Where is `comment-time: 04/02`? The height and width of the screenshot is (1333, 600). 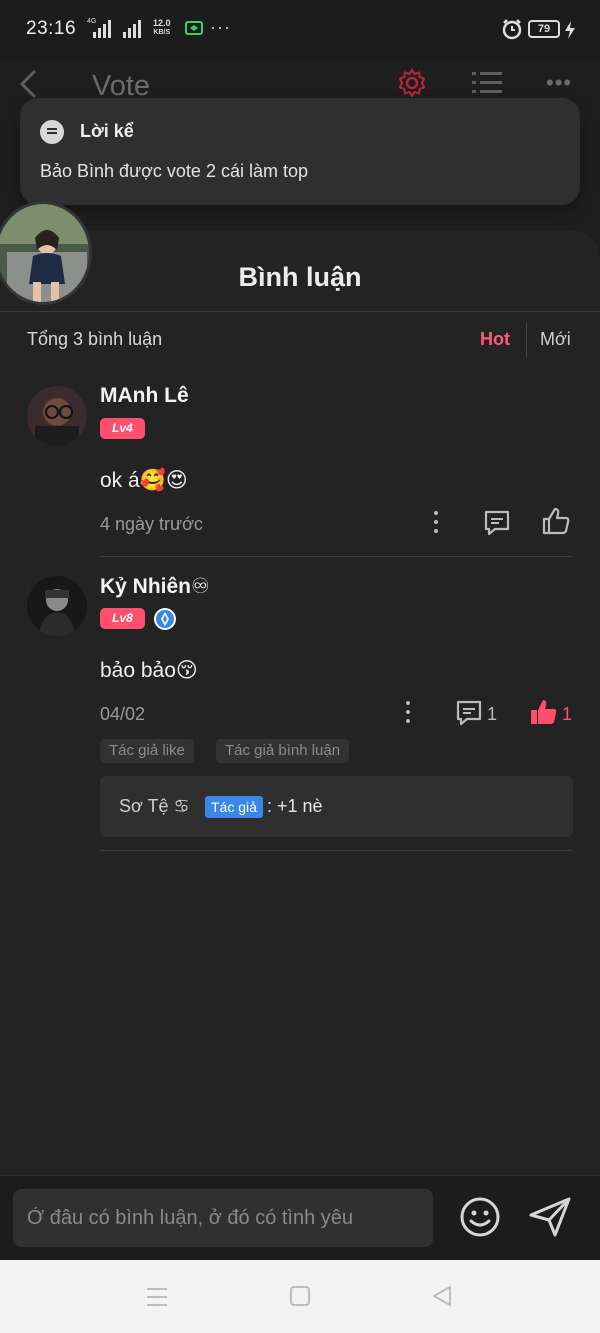
comment-time: 04/02 is located at coordinates (123, 714).